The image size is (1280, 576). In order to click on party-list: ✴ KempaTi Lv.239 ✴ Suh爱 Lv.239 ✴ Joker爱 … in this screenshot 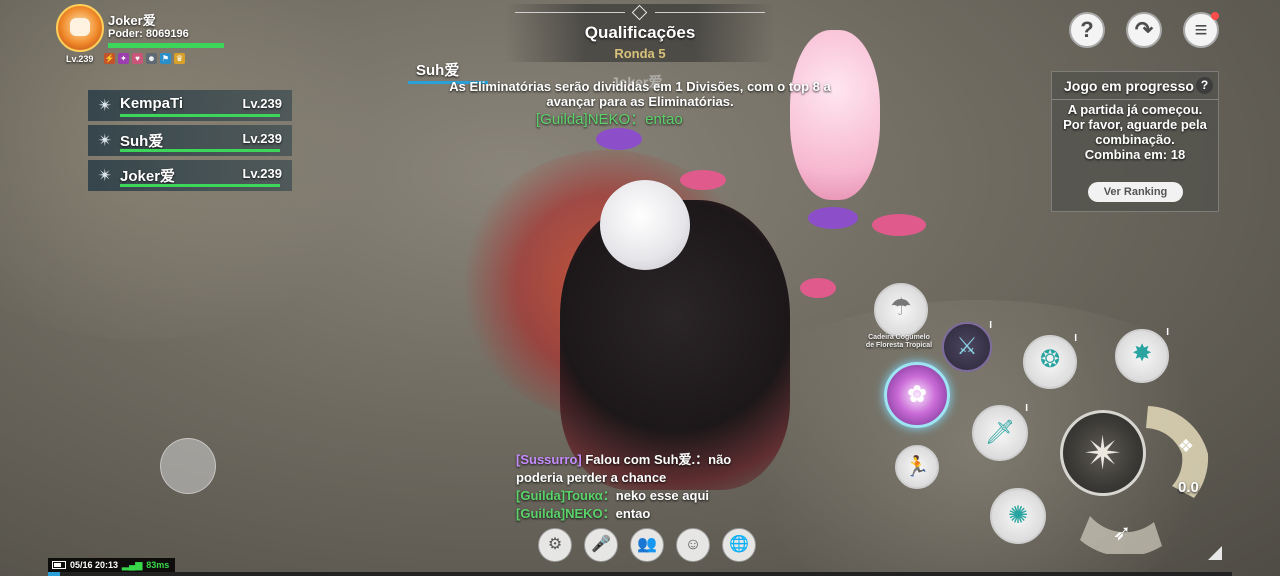, I will do `click(190, 142)`.